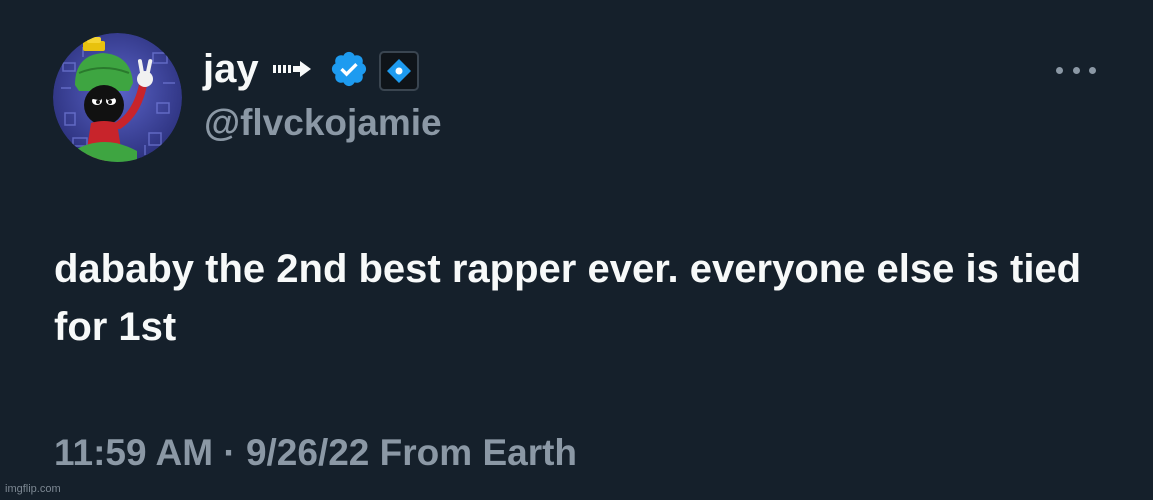 The width and height of the screenshot is (1153, 500). Describe the element at coordinates (398, 71) in the screenshot. I see `affiliate-badge-icon` at that location.